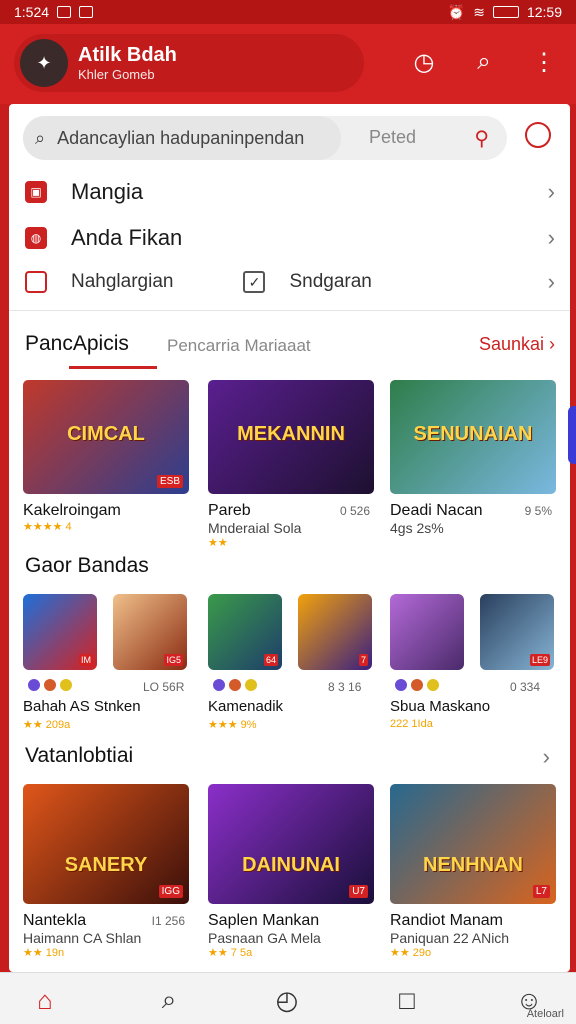 The height and width of the screenshot is (1024, 576). Describe the element at coordinates (245, 632) in the screenshot. I see `game-thumbnail: 64` at that location.